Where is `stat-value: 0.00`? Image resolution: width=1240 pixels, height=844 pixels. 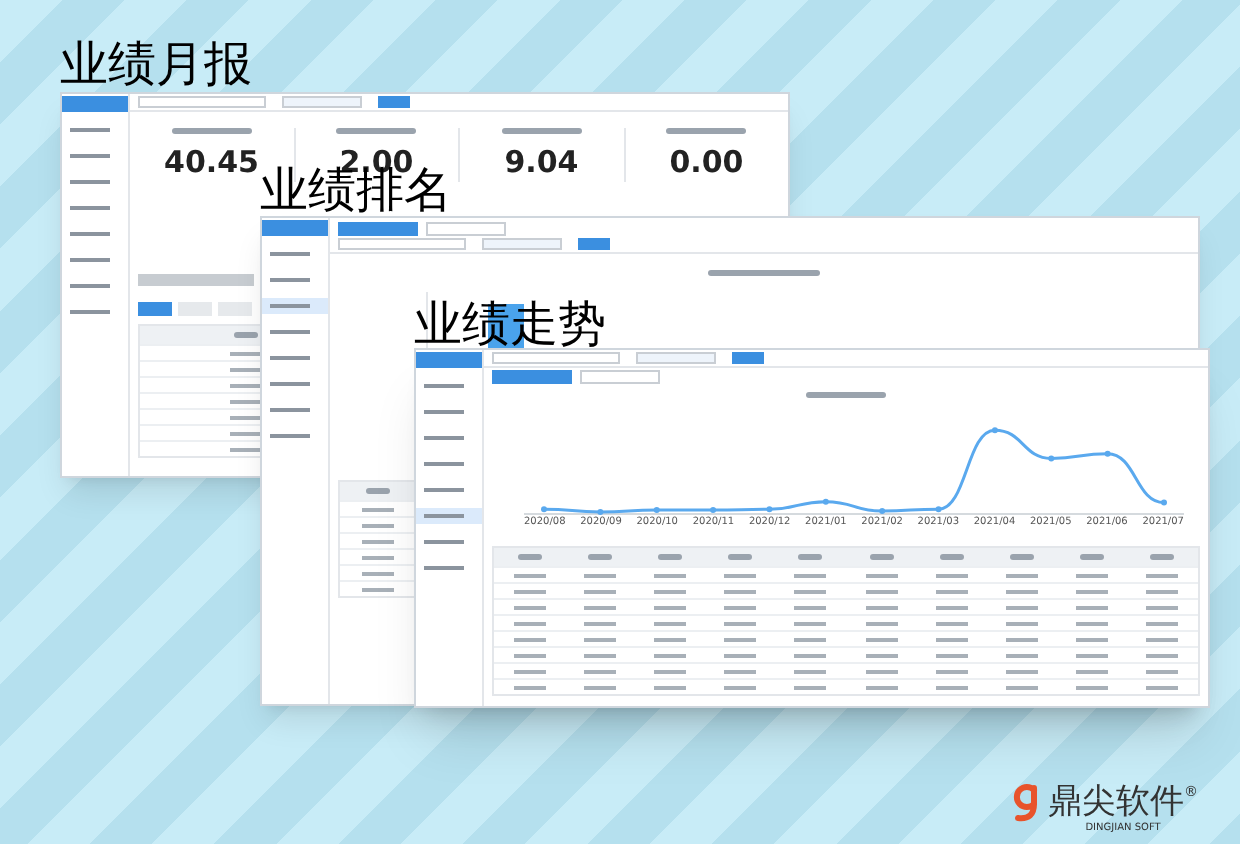 stat-value: 0.00 is located at coordinates (706, 162).